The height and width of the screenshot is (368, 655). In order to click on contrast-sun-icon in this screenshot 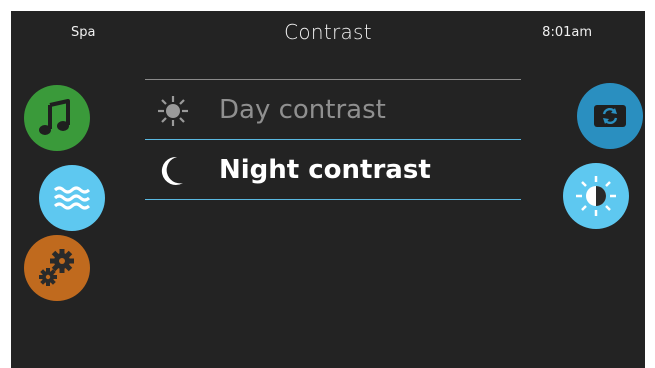, I will do `click(596, 196)`.